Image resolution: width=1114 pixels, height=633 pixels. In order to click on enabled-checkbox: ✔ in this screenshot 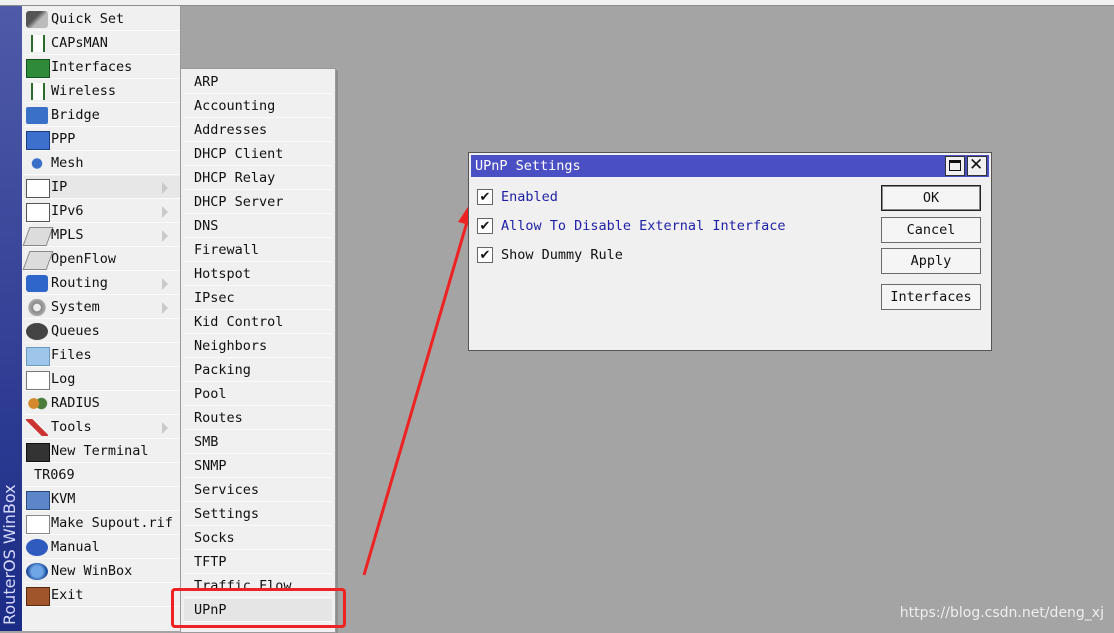, I will do `click(485, 197)`.